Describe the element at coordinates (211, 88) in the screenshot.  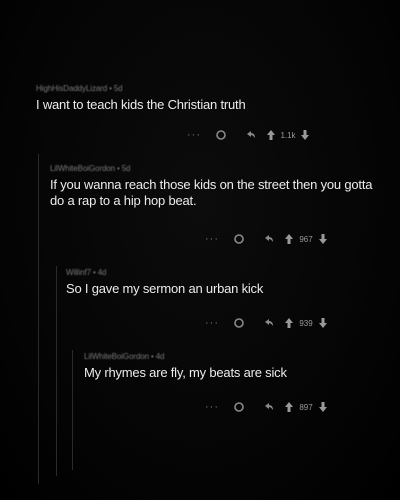
I see `comment-meta: HighHisDaddyLizard • 5d` at that location.